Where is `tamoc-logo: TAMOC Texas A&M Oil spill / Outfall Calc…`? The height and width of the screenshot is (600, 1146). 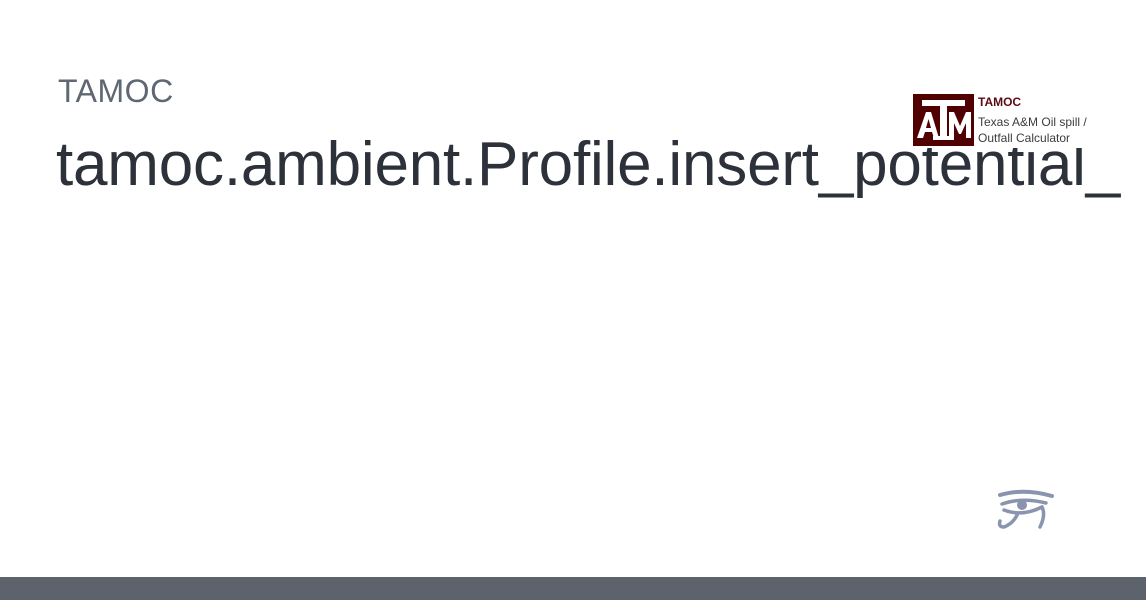
tamoc-logo: TAMOC Texas A&M Oil spill / Outfall Calc… is located at coordinates (1029, 121).